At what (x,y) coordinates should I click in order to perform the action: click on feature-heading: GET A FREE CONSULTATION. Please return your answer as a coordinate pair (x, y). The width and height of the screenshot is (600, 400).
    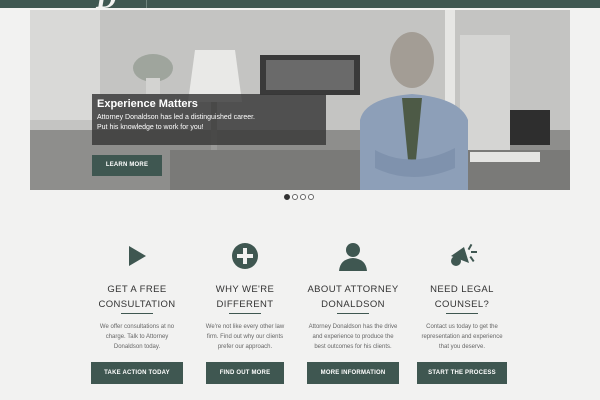
    Looking at the image, I should click on (137, 297).